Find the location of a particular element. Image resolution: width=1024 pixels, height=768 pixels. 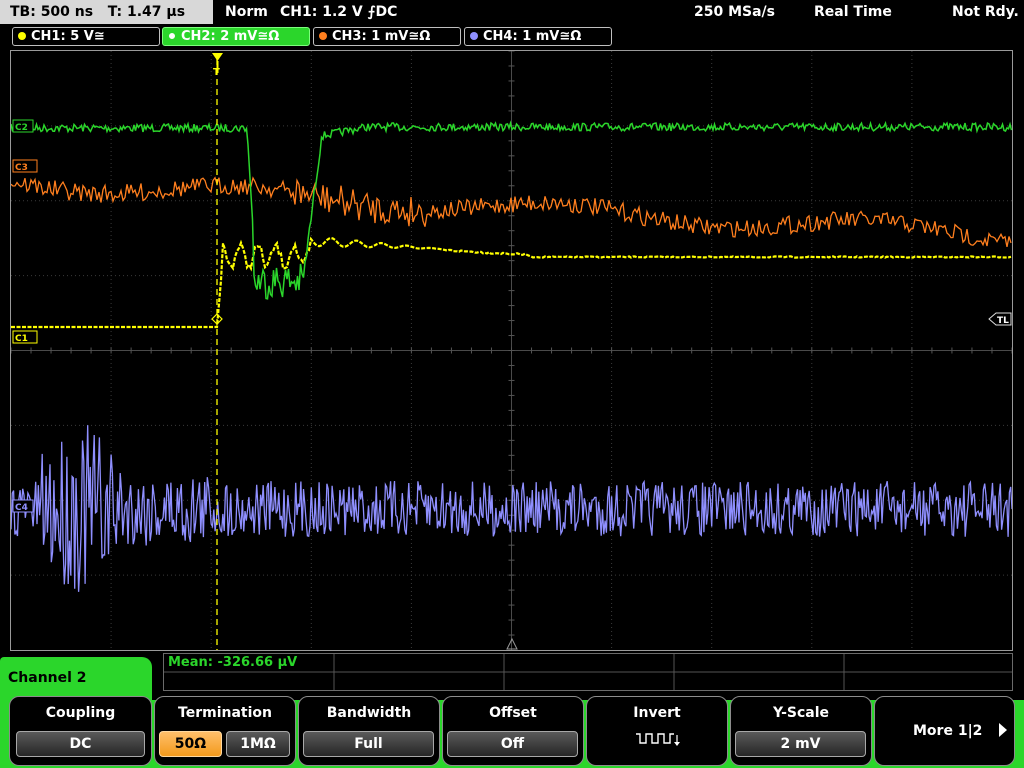

ch4-position-marker: C4 is located at coordinates (23, 506).